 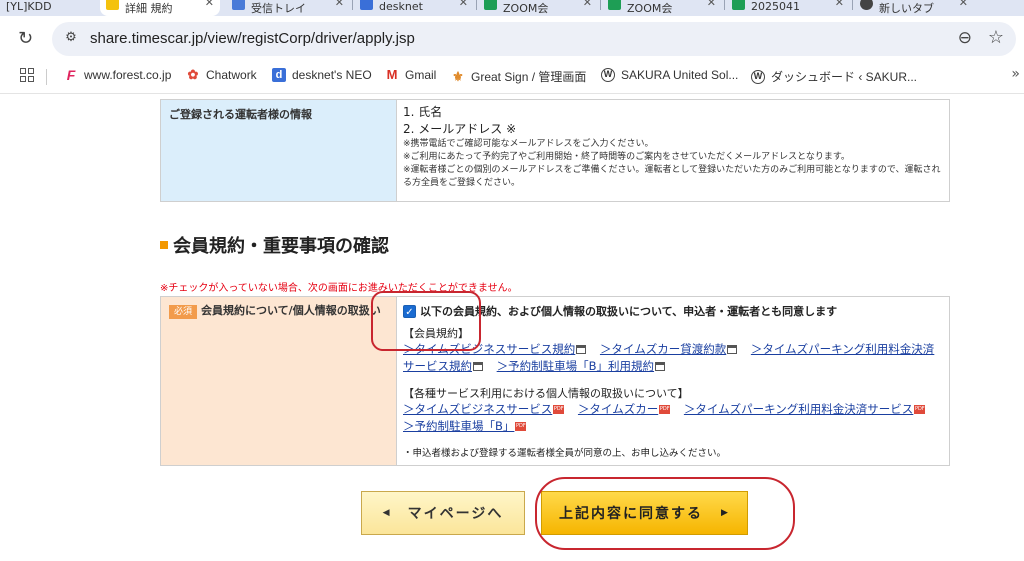 I want to click on desknet-logo-icon: d, so click(x=279, y=75).